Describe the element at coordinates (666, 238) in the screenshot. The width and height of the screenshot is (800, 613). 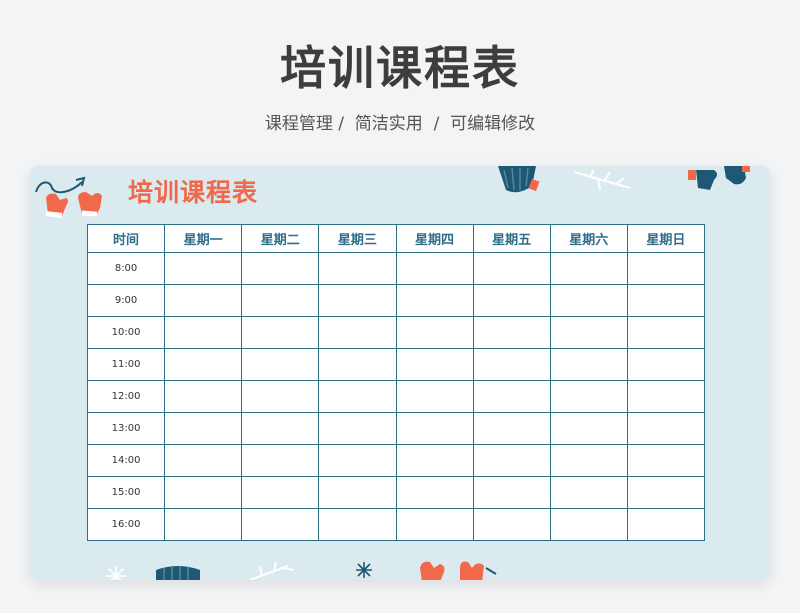
I see `header-sunday: 星期日` at that location.